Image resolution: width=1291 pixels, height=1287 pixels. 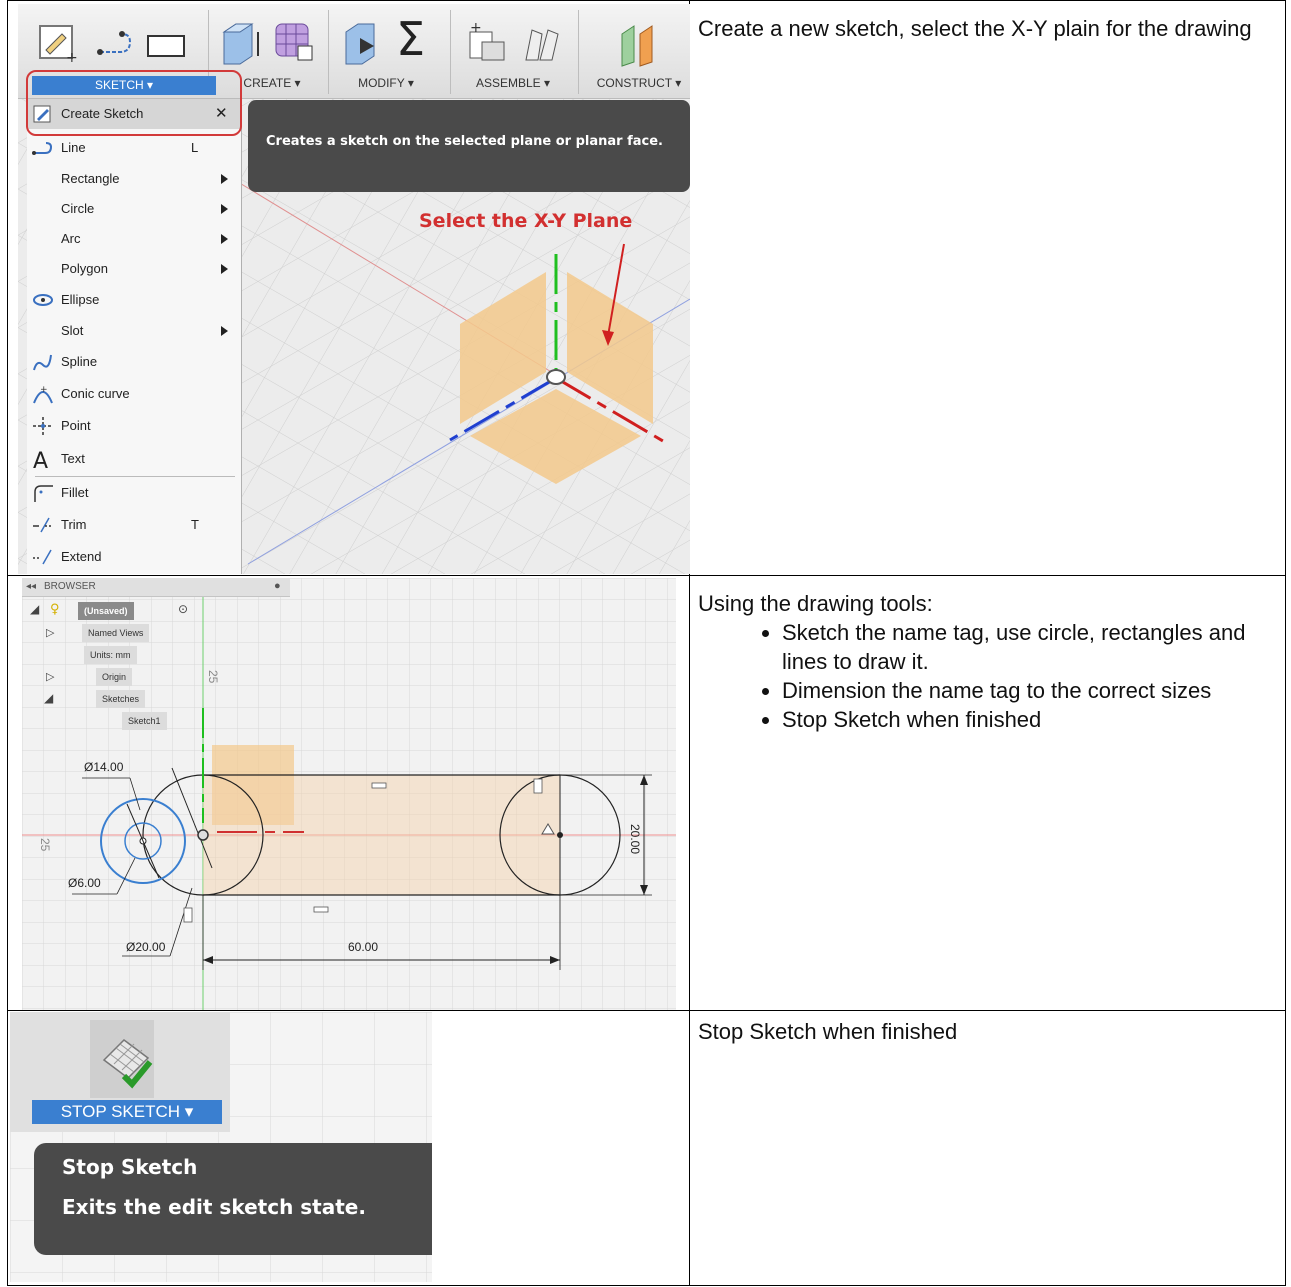 What do you see at coordinates (84, 883) in the screenshot?
I see `dim-hole-diameter: Ø6.00` at bounding box center [84, 883].